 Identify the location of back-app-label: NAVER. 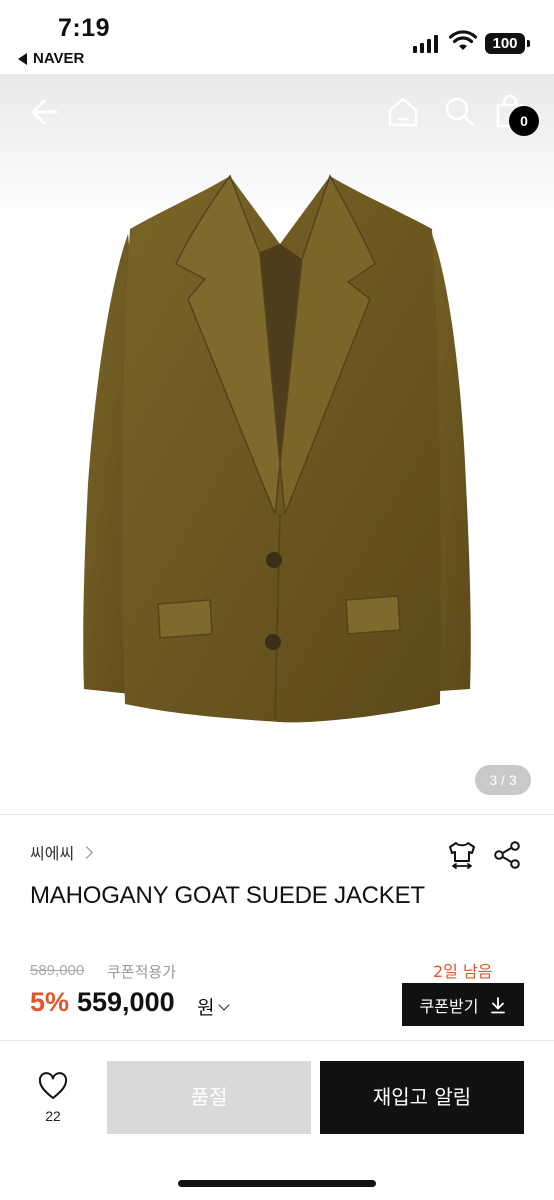
(59, 58).